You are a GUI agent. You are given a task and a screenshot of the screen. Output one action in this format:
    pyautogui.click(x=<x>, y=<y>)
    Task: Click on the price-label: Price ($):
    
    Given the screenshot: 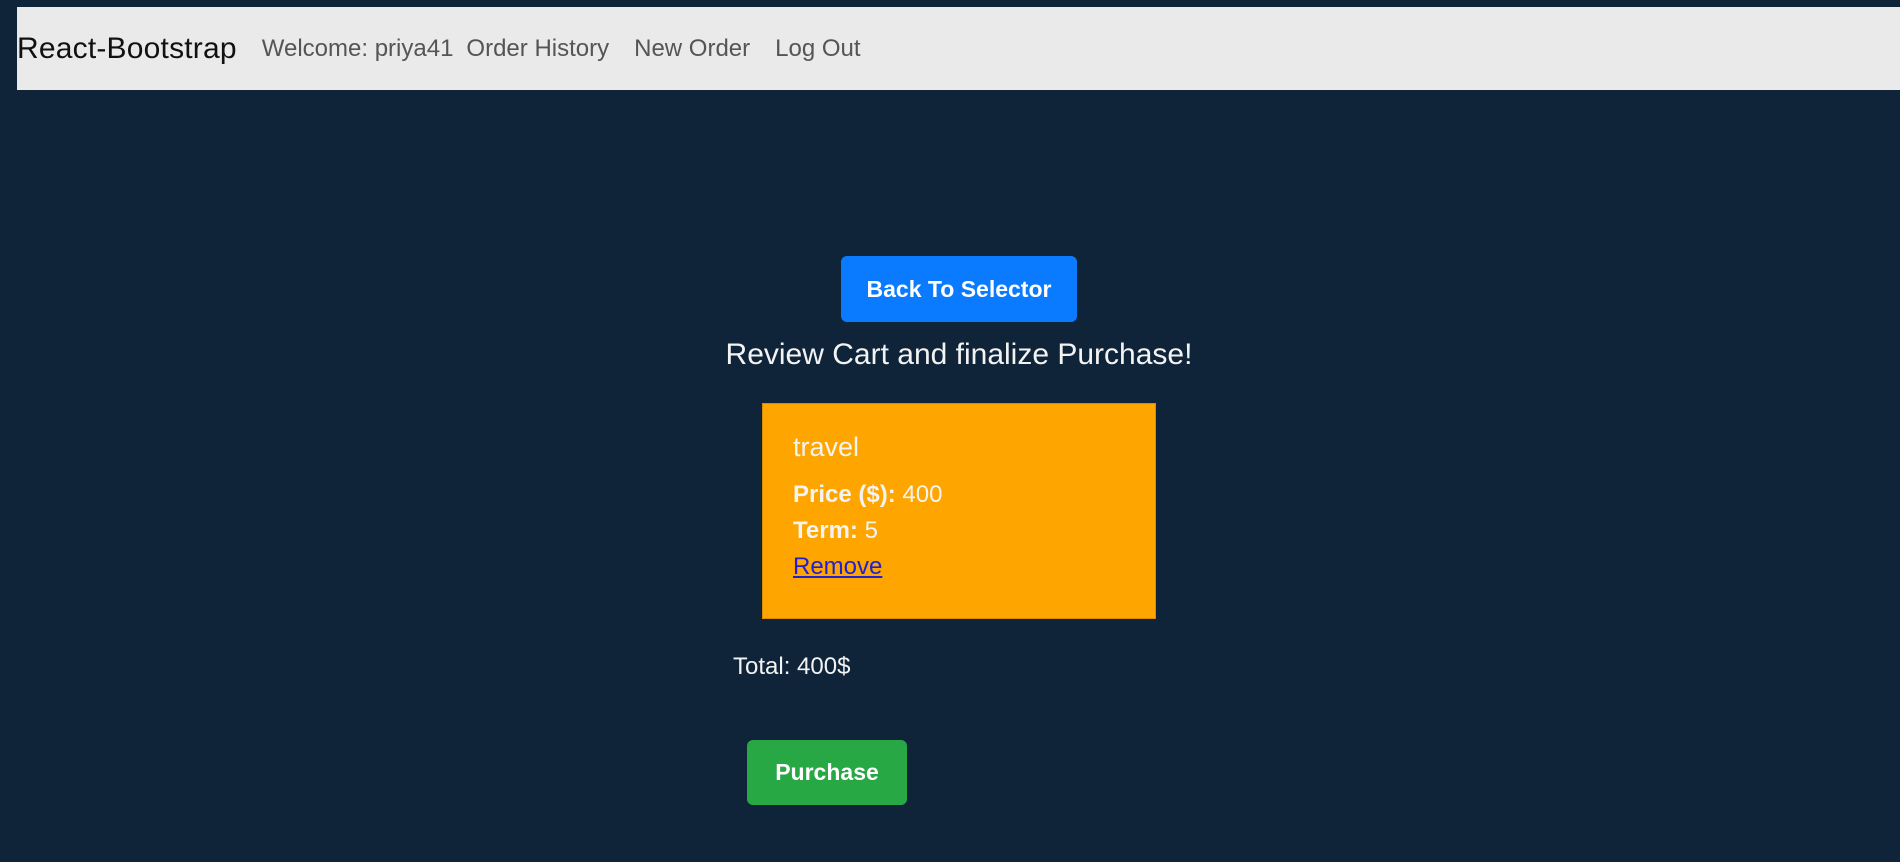 What is the action you would take?
    pyautogui.click(x=844, y=494)
    